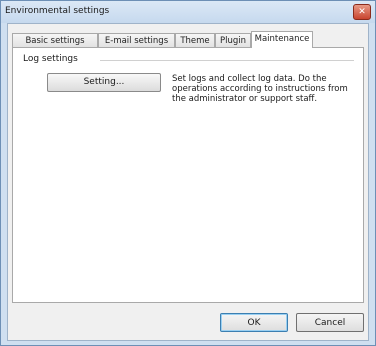  I want to click on tab-email-settings: E-mail settings, so click(136, 40).